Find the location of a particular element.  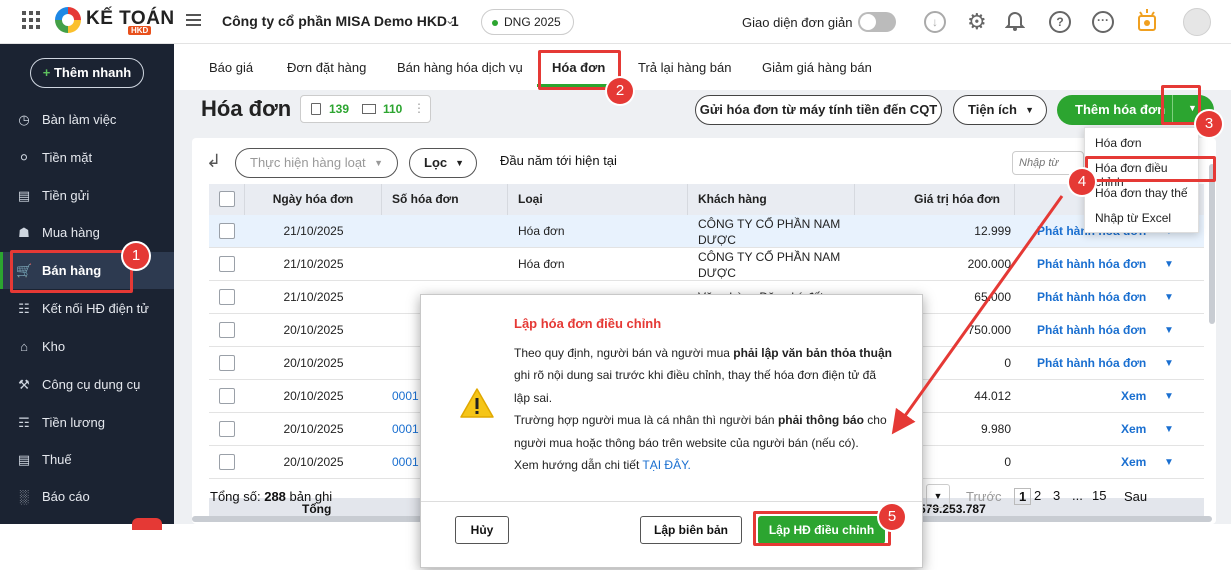

annotation-badge-4: 4 is located at coordinates (1082, 182).